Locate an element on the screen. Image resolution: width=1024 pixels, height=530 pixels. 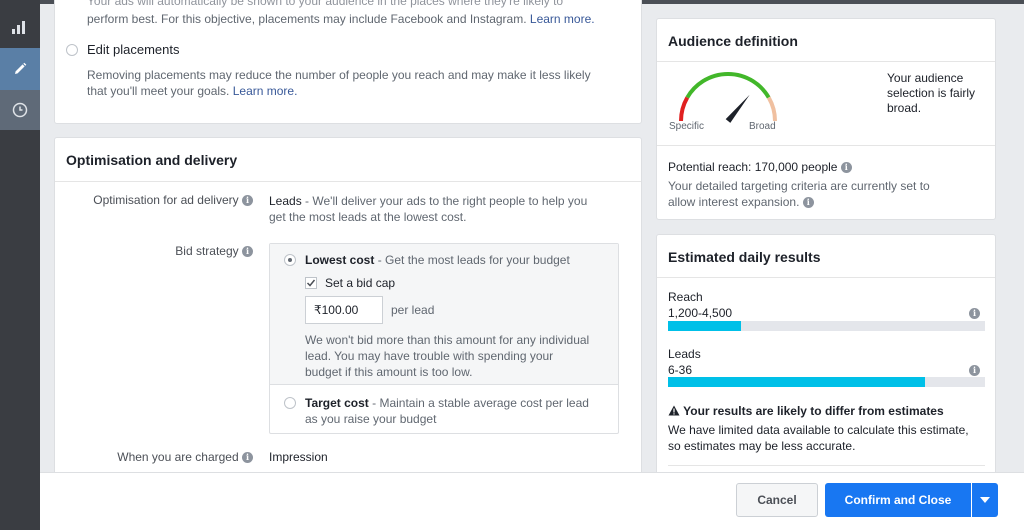
pencil-icon is located at coordinates (21, 68).